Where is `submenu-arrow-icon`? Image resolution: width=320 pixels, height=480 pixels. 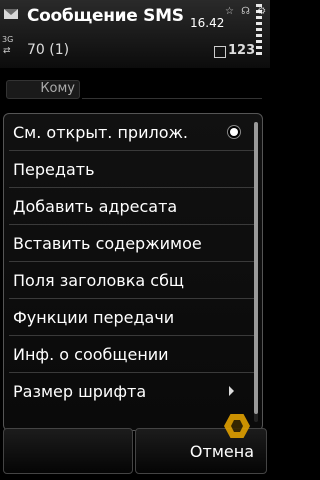
submenu-arrow-icon is located at coordinates (231, 391).